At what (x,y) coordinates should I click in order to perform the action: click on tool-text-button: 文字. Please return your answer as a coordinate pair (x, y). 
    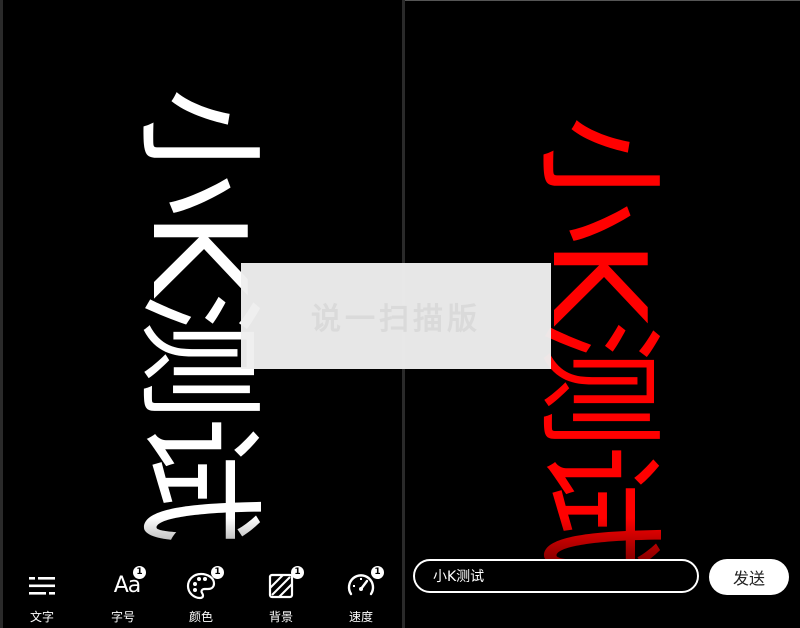
    Looking at the image, I should click on (42, 583).